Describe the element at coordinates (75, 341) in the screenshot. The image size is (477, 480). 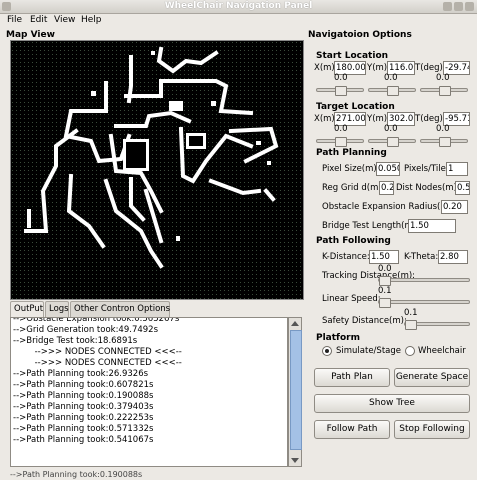
I see `log-line: -->Bridge Test took:18.6891s` at that location.